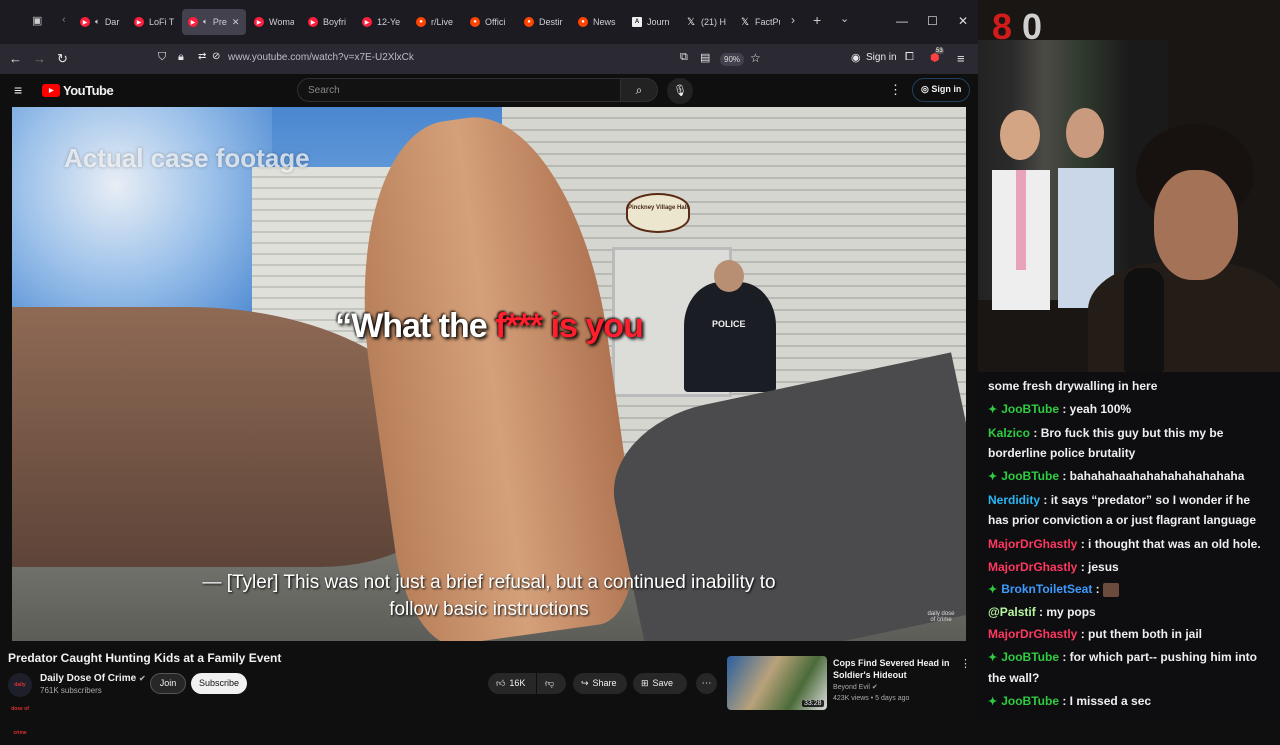 The image size is (1280, 745). What do you see at coordinates (932, 21) in the screenshot?
I see `maximize-window-icon: ☐` at bounding box center [932, 21].